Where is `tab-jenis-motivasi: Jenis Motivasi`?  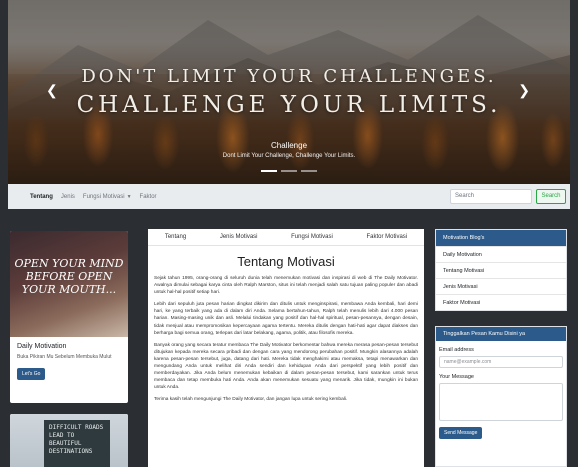 tab-jenis-motivasi: Jenis Motivasi is located at coordinates (239, 237).